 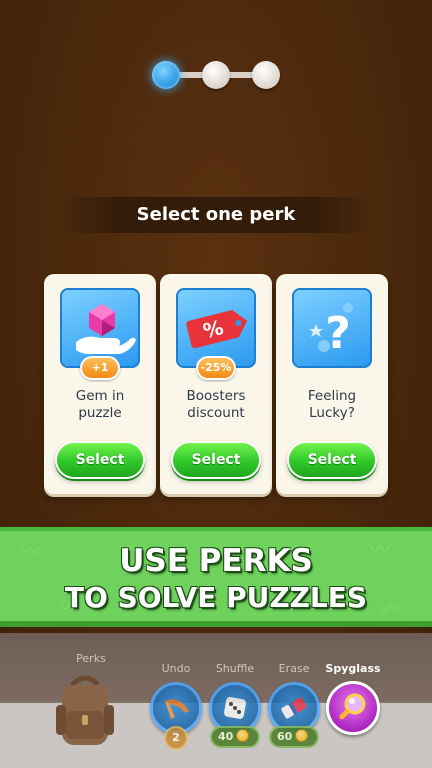 I want to click on perk-badge: -25%, so click(x=216, y=368).